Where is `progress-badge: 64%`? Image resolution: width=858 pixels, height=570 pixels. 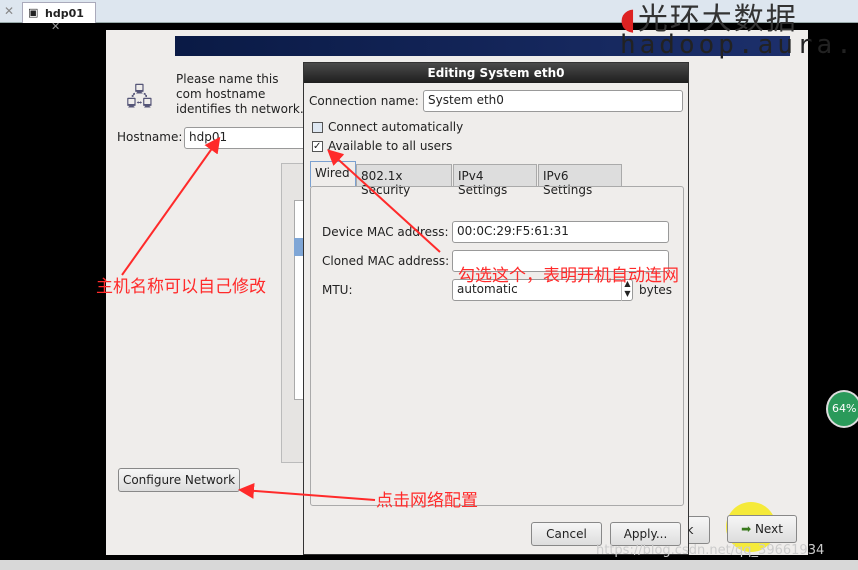 progress-badge: 64% is located at coordinates (842, 409).